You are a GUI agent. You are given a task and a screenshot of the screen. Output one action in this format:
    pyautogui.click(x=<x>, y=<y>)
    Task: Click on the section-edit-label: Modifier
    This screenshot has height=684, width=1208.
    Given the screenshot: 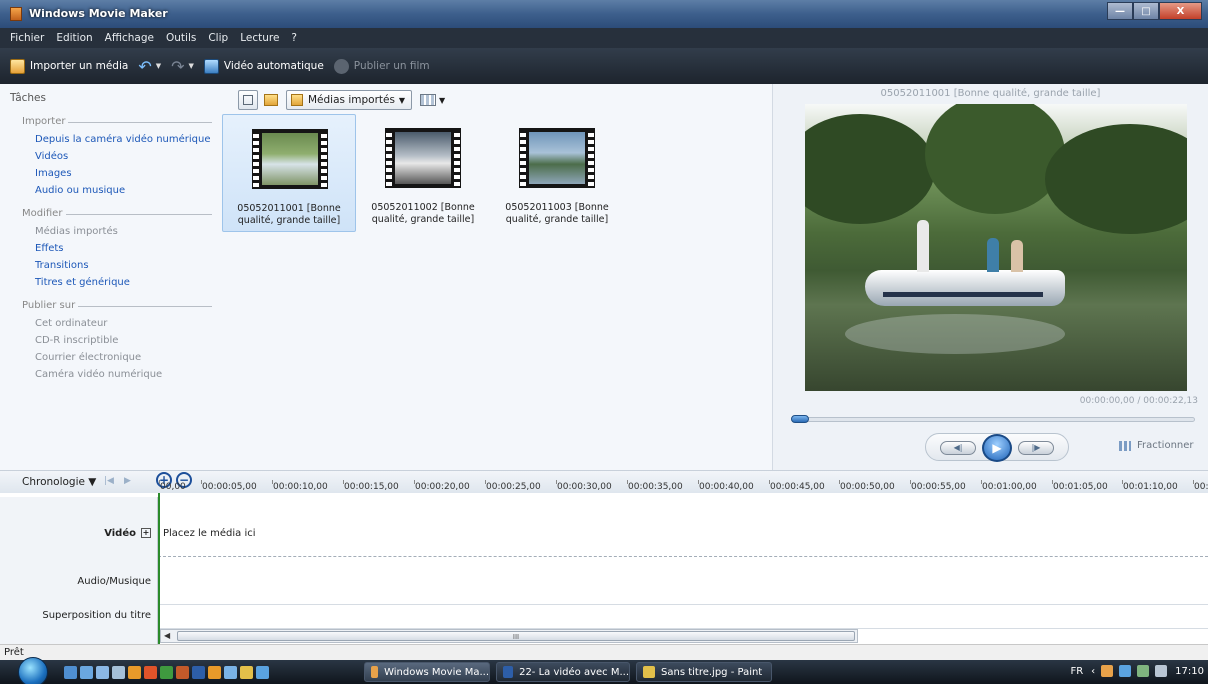 What is the action you would take?
    pyautogui.click(x=42, y=213)
    